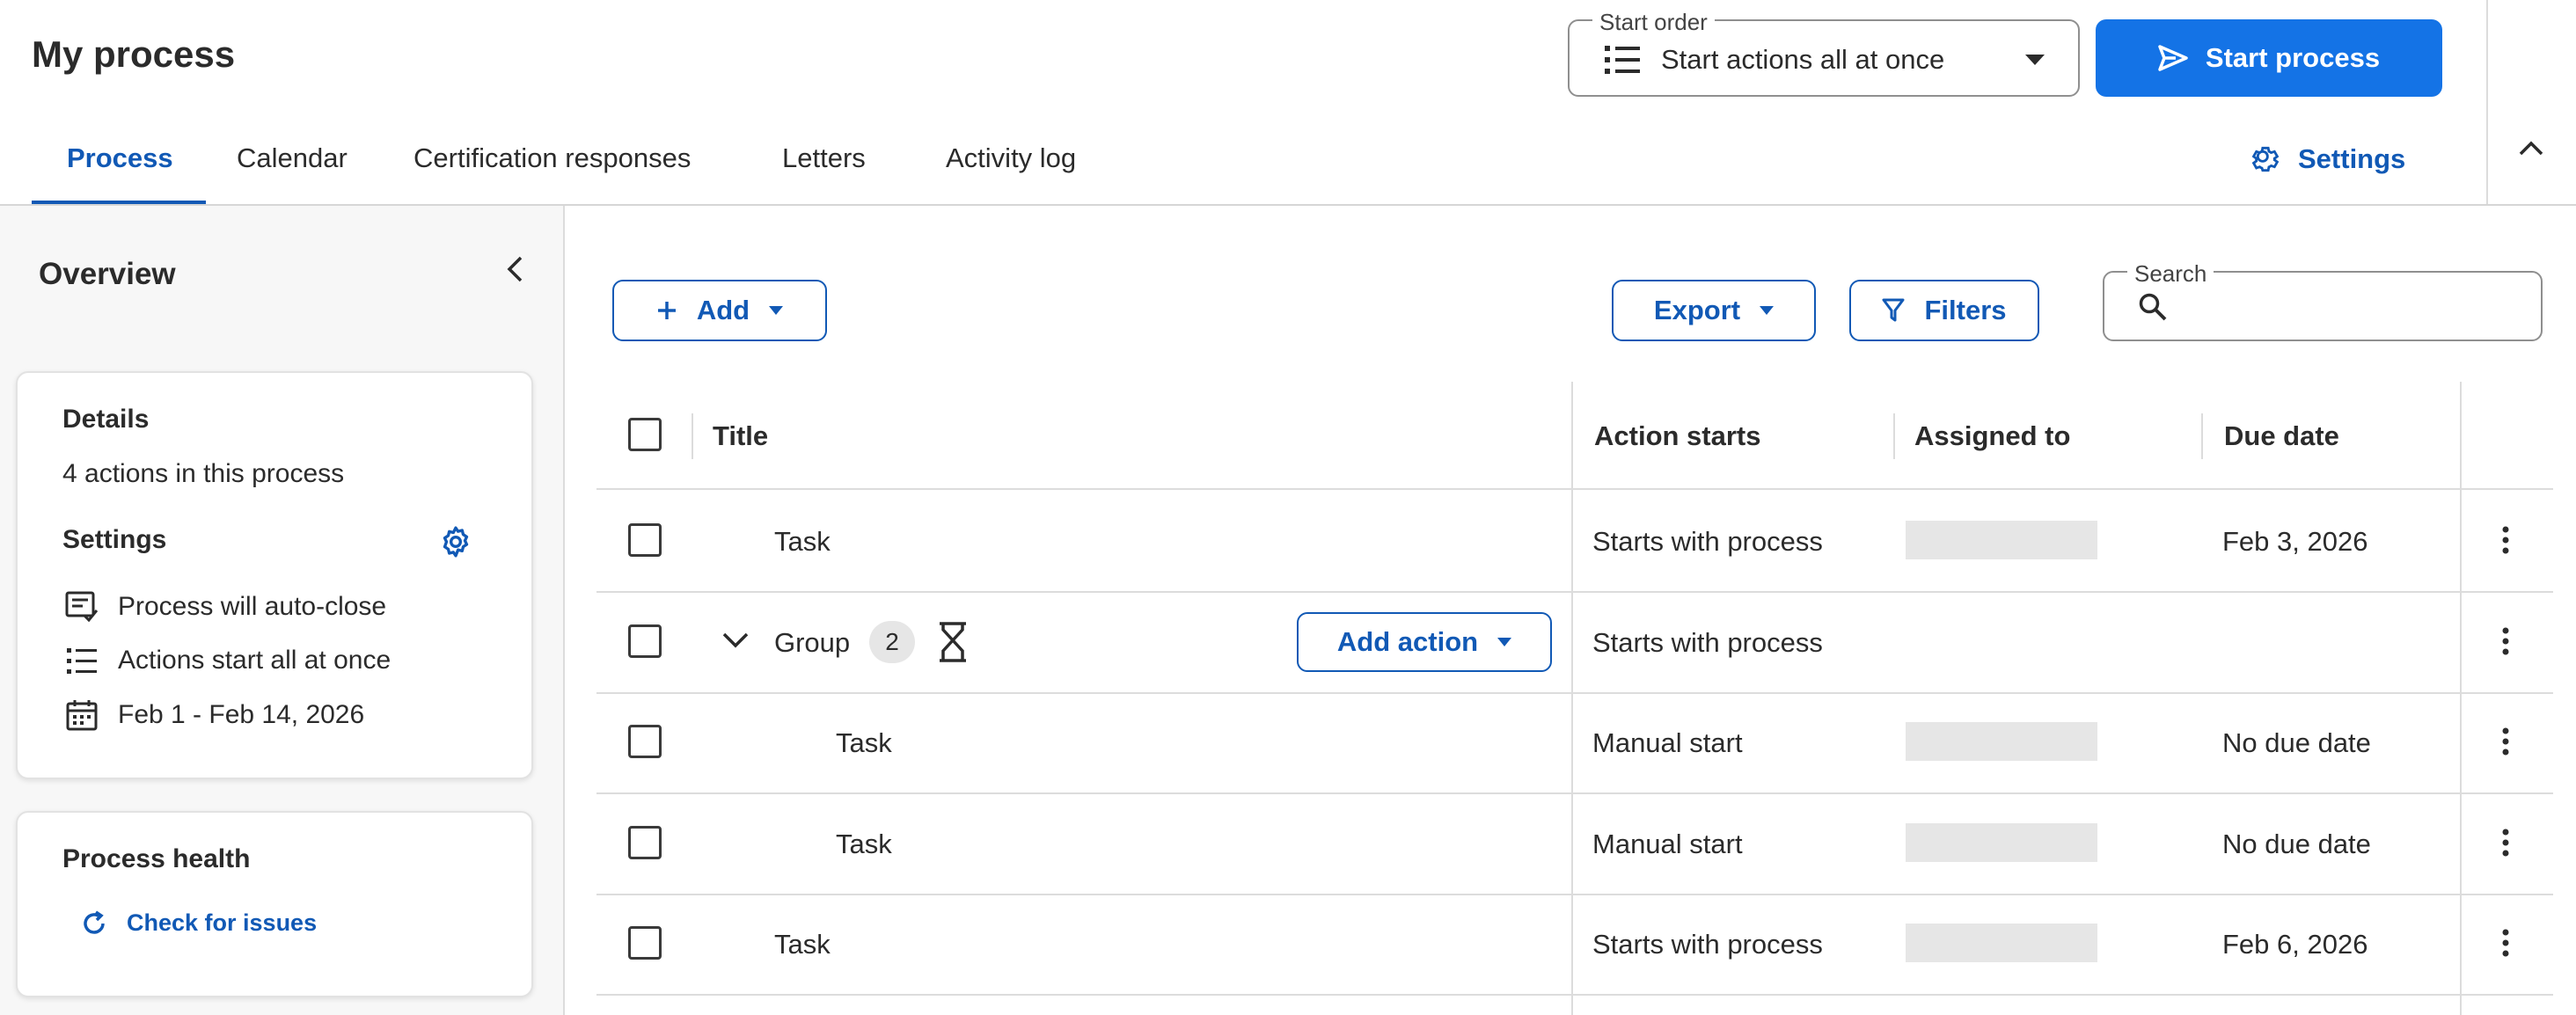 This screenshot has width=2576, height=1015. I want to click on filters-button: Filters, so click(1944, 310).